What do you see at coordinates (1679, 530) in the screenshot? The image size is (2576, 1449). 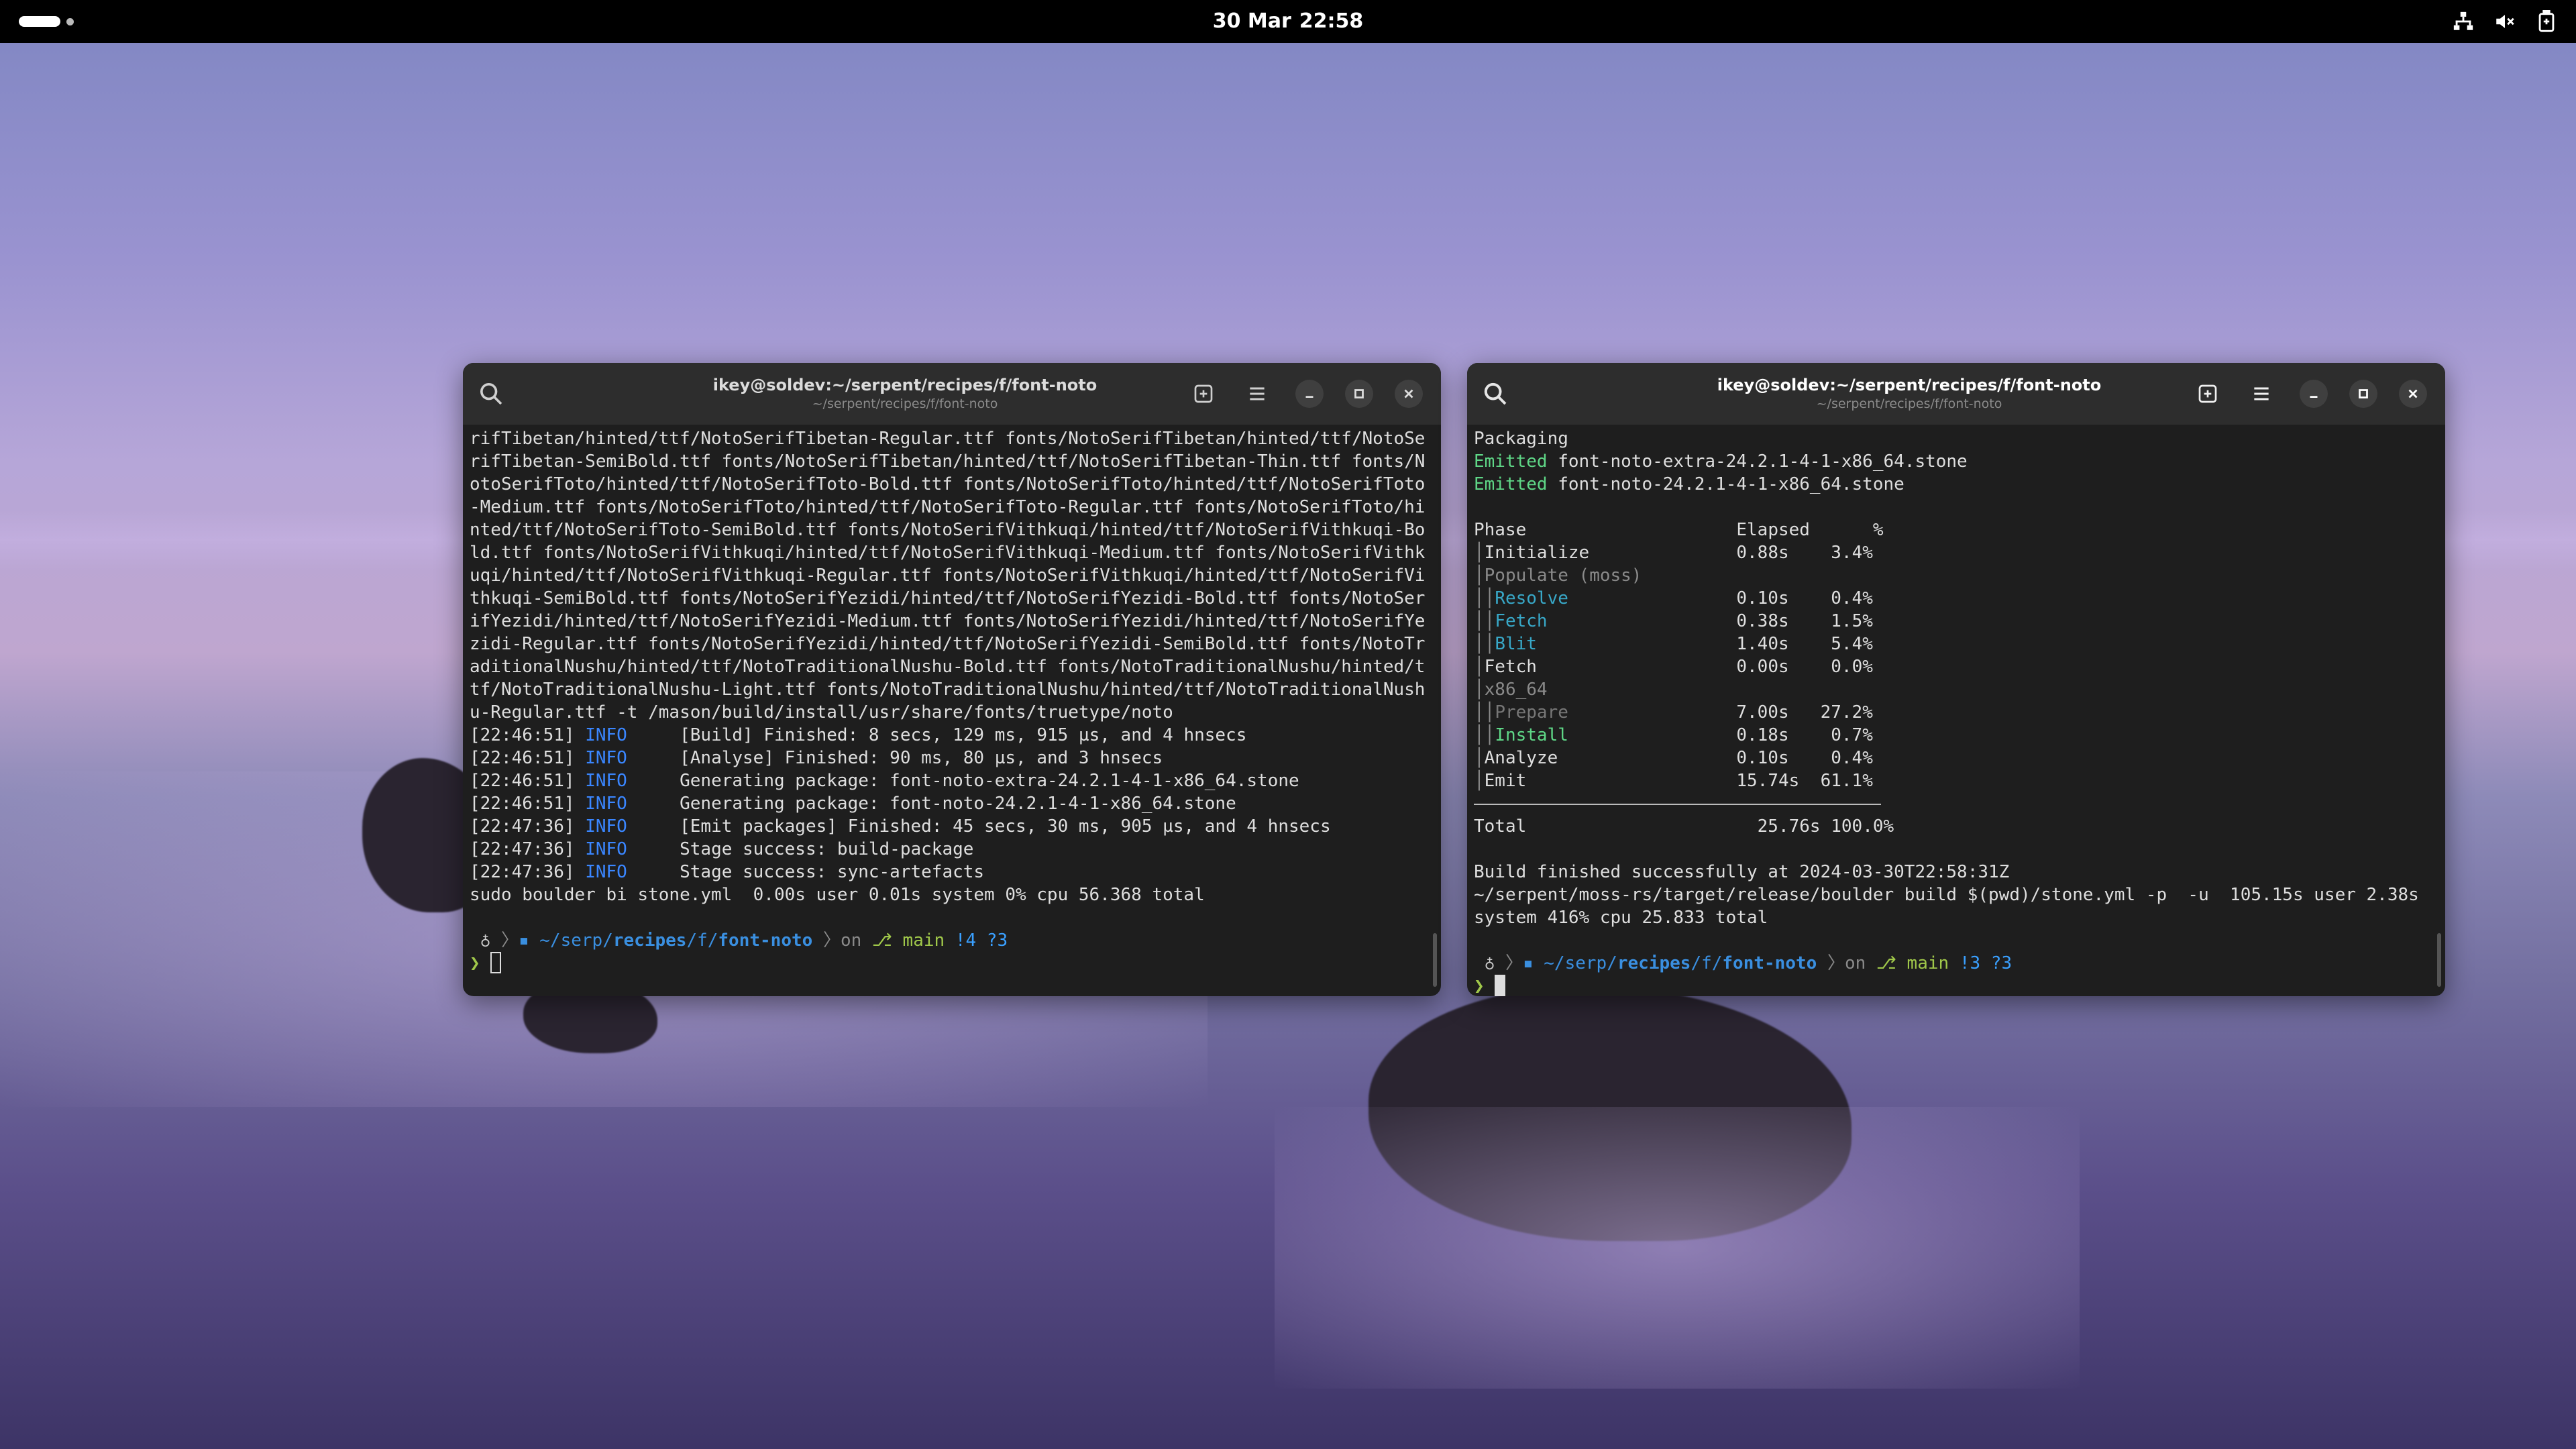 I see `phase-table-header: Phase Elapsed %` at bounding box center [1679, 530].